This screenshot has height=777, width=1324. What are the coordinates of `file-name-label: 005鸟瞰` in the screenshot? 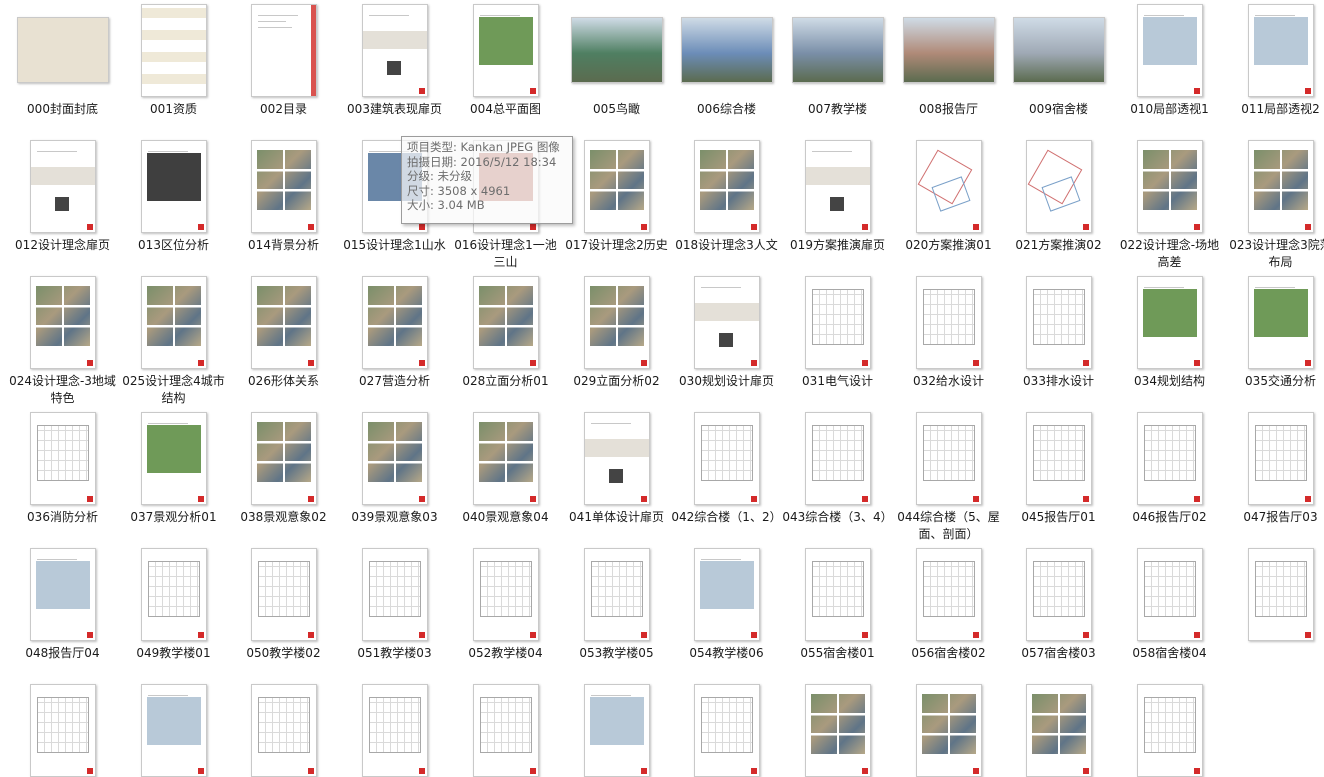 It's located at (616, 109).